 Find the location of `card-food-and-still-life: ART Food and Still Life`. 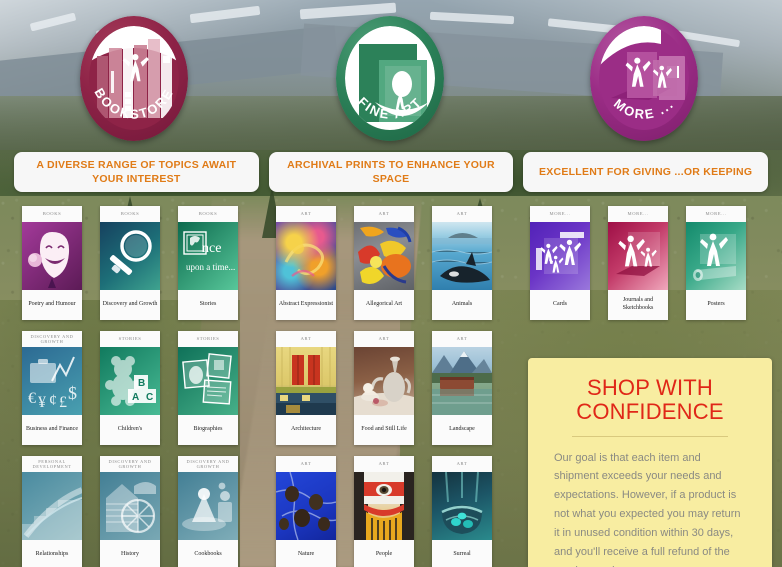

card-food-and-still-life: ART Food and Still Life is located at coordinates (384, 388).